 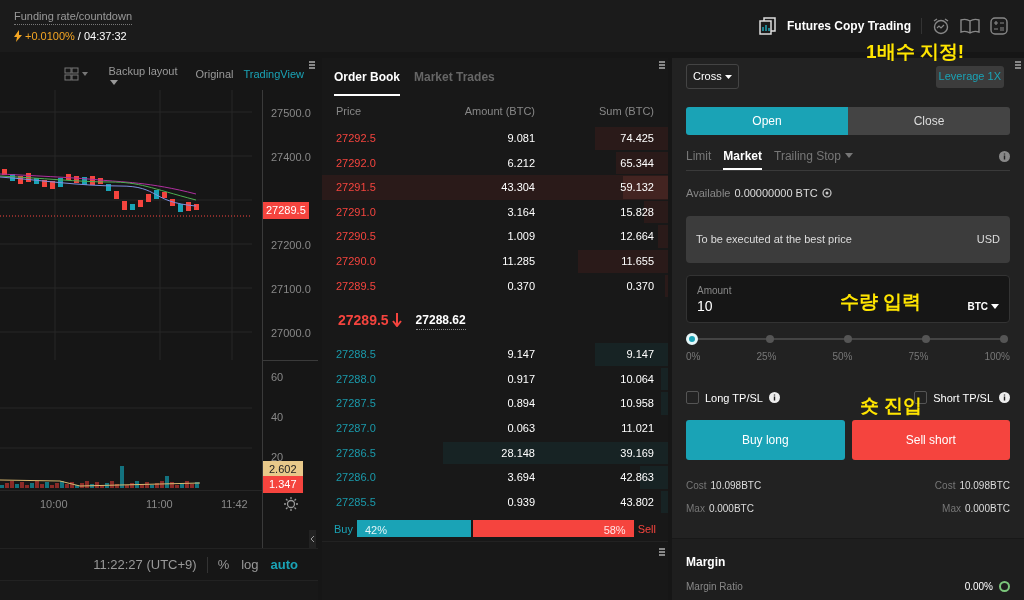 What do you see at coordinates (283, 484) in the screenshot?
I see `volume-tag: 1.347` at bounding box center [283, 484].